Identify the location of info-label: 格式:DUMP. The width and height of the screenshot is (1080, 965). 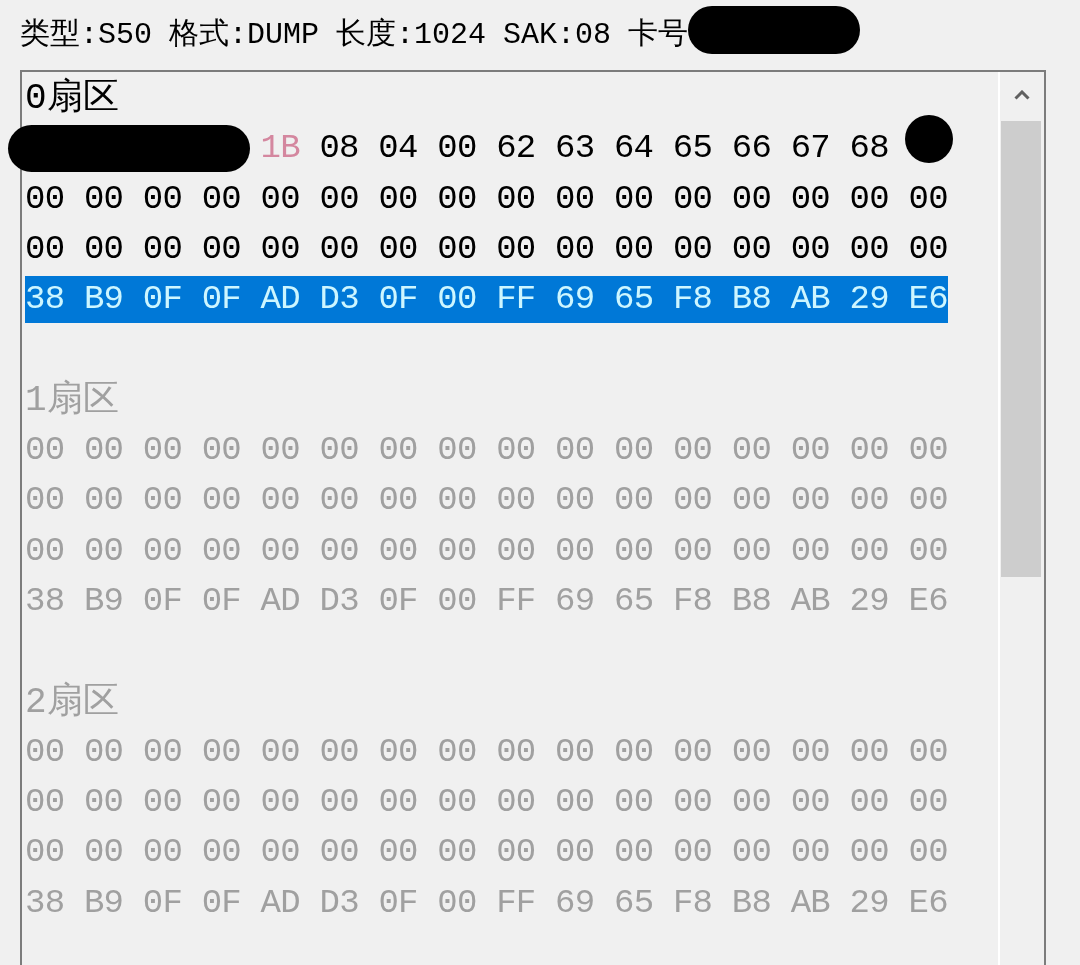
(244, 35).